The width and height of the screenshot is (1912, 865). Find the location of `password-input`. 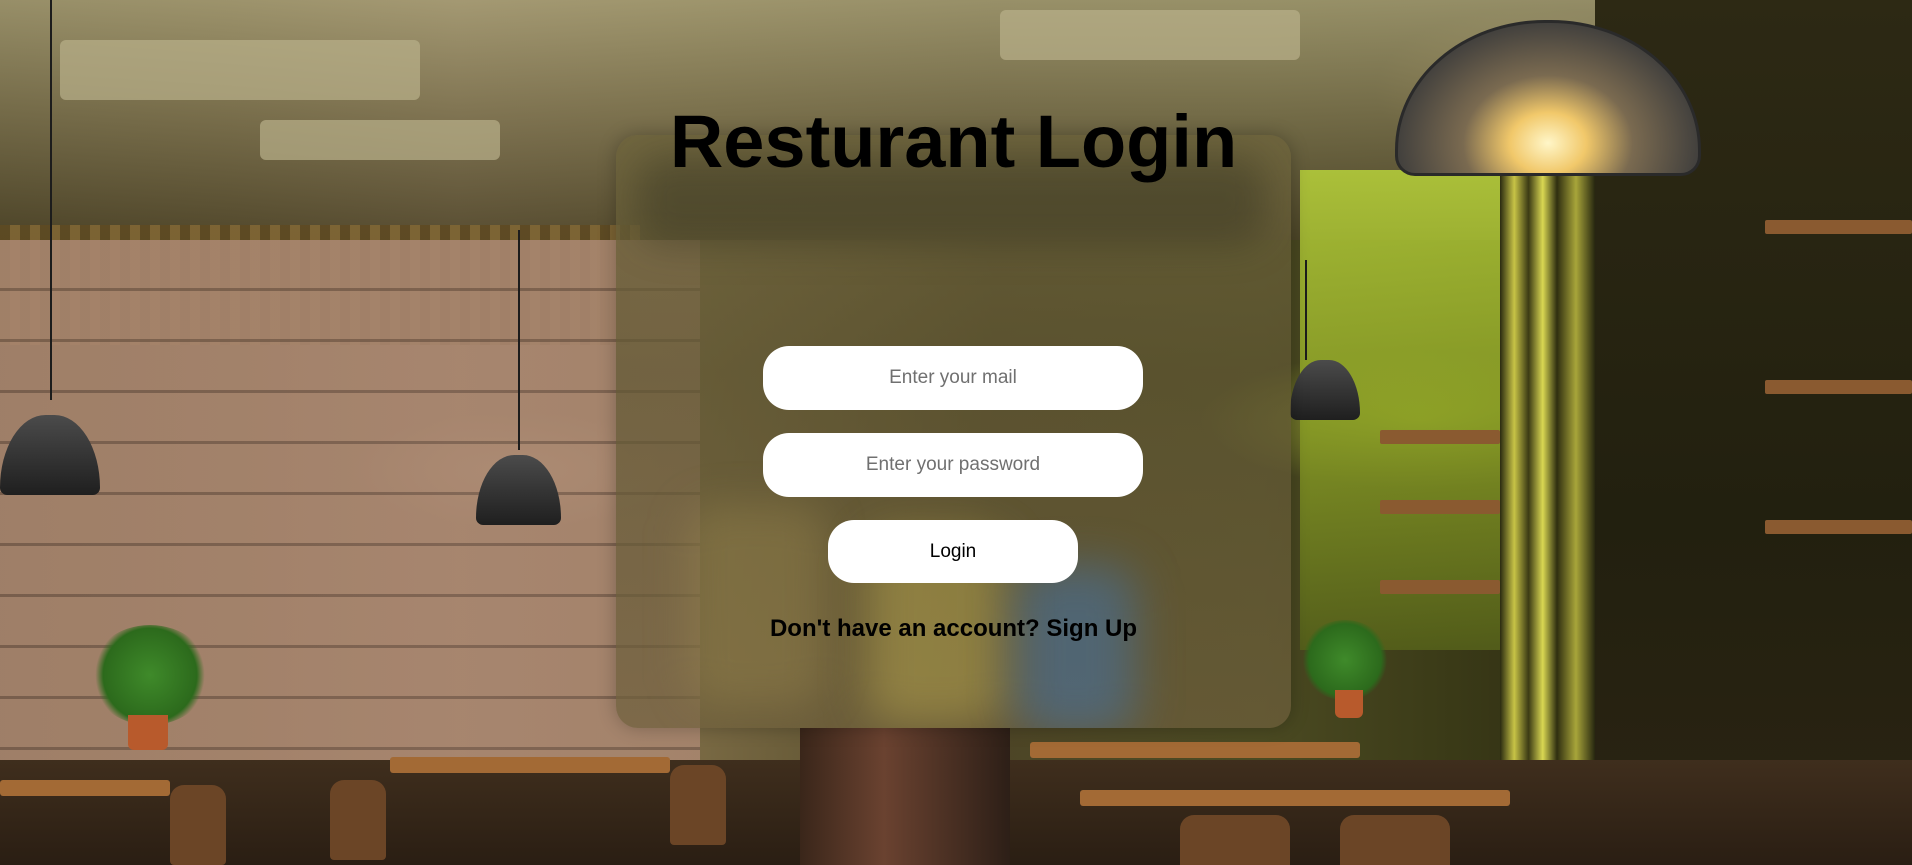

password-input is located at coordinates (953, 465).